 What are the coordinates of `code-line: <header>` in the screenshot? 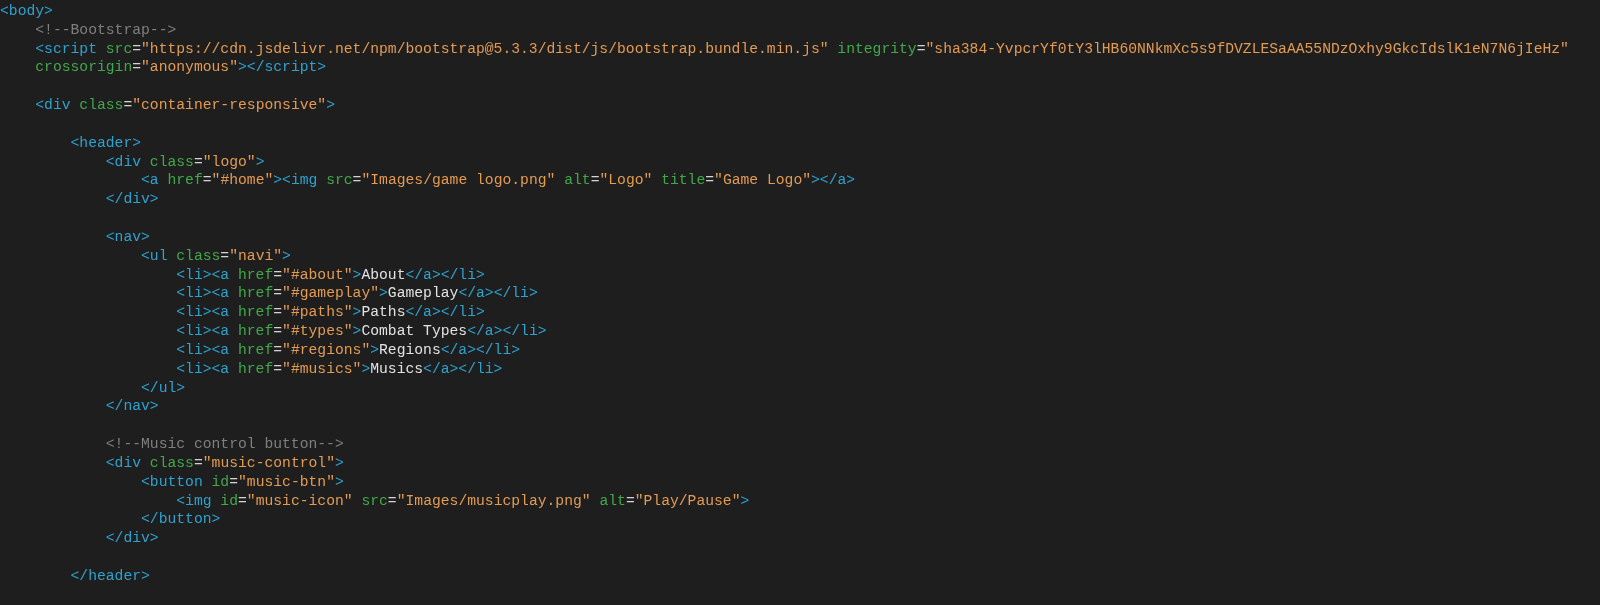 It's located at (105, 143).